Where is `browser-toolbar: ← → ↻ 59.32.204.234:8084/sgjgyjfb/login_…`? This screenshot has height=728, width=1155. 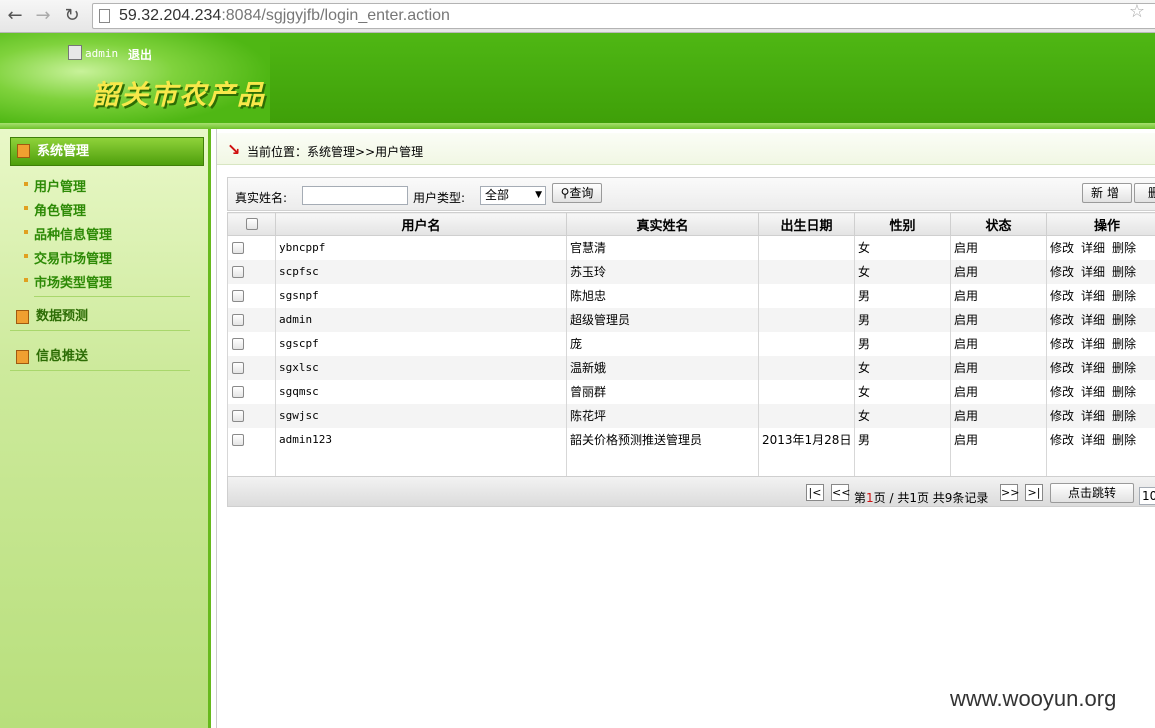 browser-toolbar: ← → ↻ 59.32.204.234:8084/sgjgyjfb/login_… is located at coordinates (577, 16).